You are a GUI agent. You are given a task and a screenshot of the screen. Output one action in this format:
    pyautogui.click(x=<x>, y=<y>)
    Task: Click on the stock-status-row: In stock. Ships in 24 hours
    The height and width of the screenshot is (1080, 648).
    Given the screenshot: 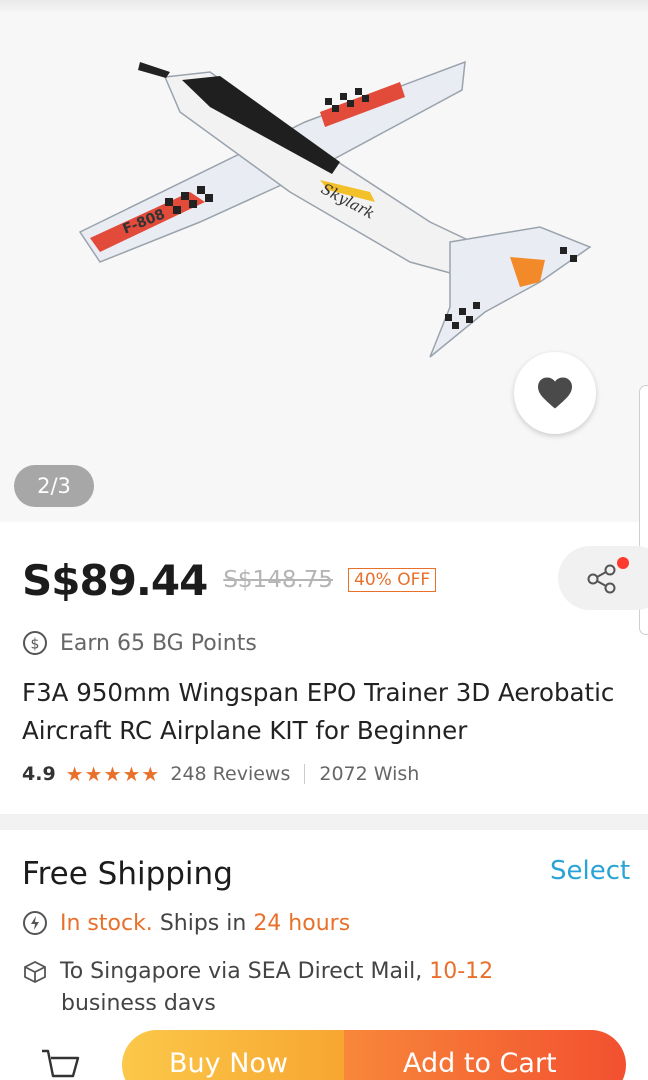 What is the action you would take?
    pyautogui.click(x=186, y=923)
    